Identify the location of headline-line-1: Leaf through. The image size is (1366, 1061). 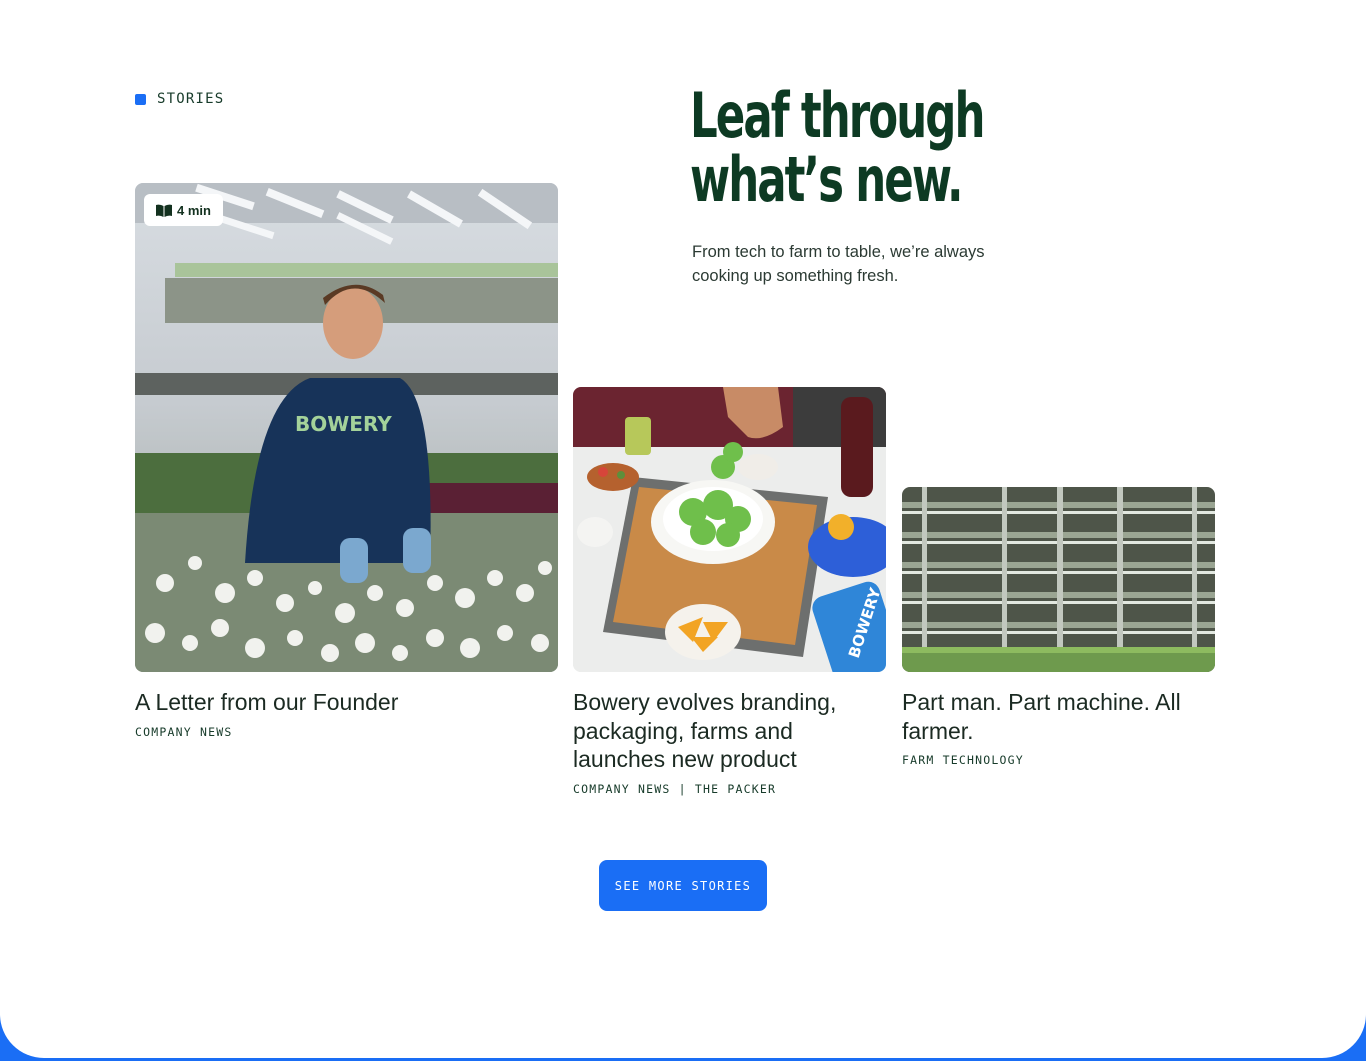
(837, 115).